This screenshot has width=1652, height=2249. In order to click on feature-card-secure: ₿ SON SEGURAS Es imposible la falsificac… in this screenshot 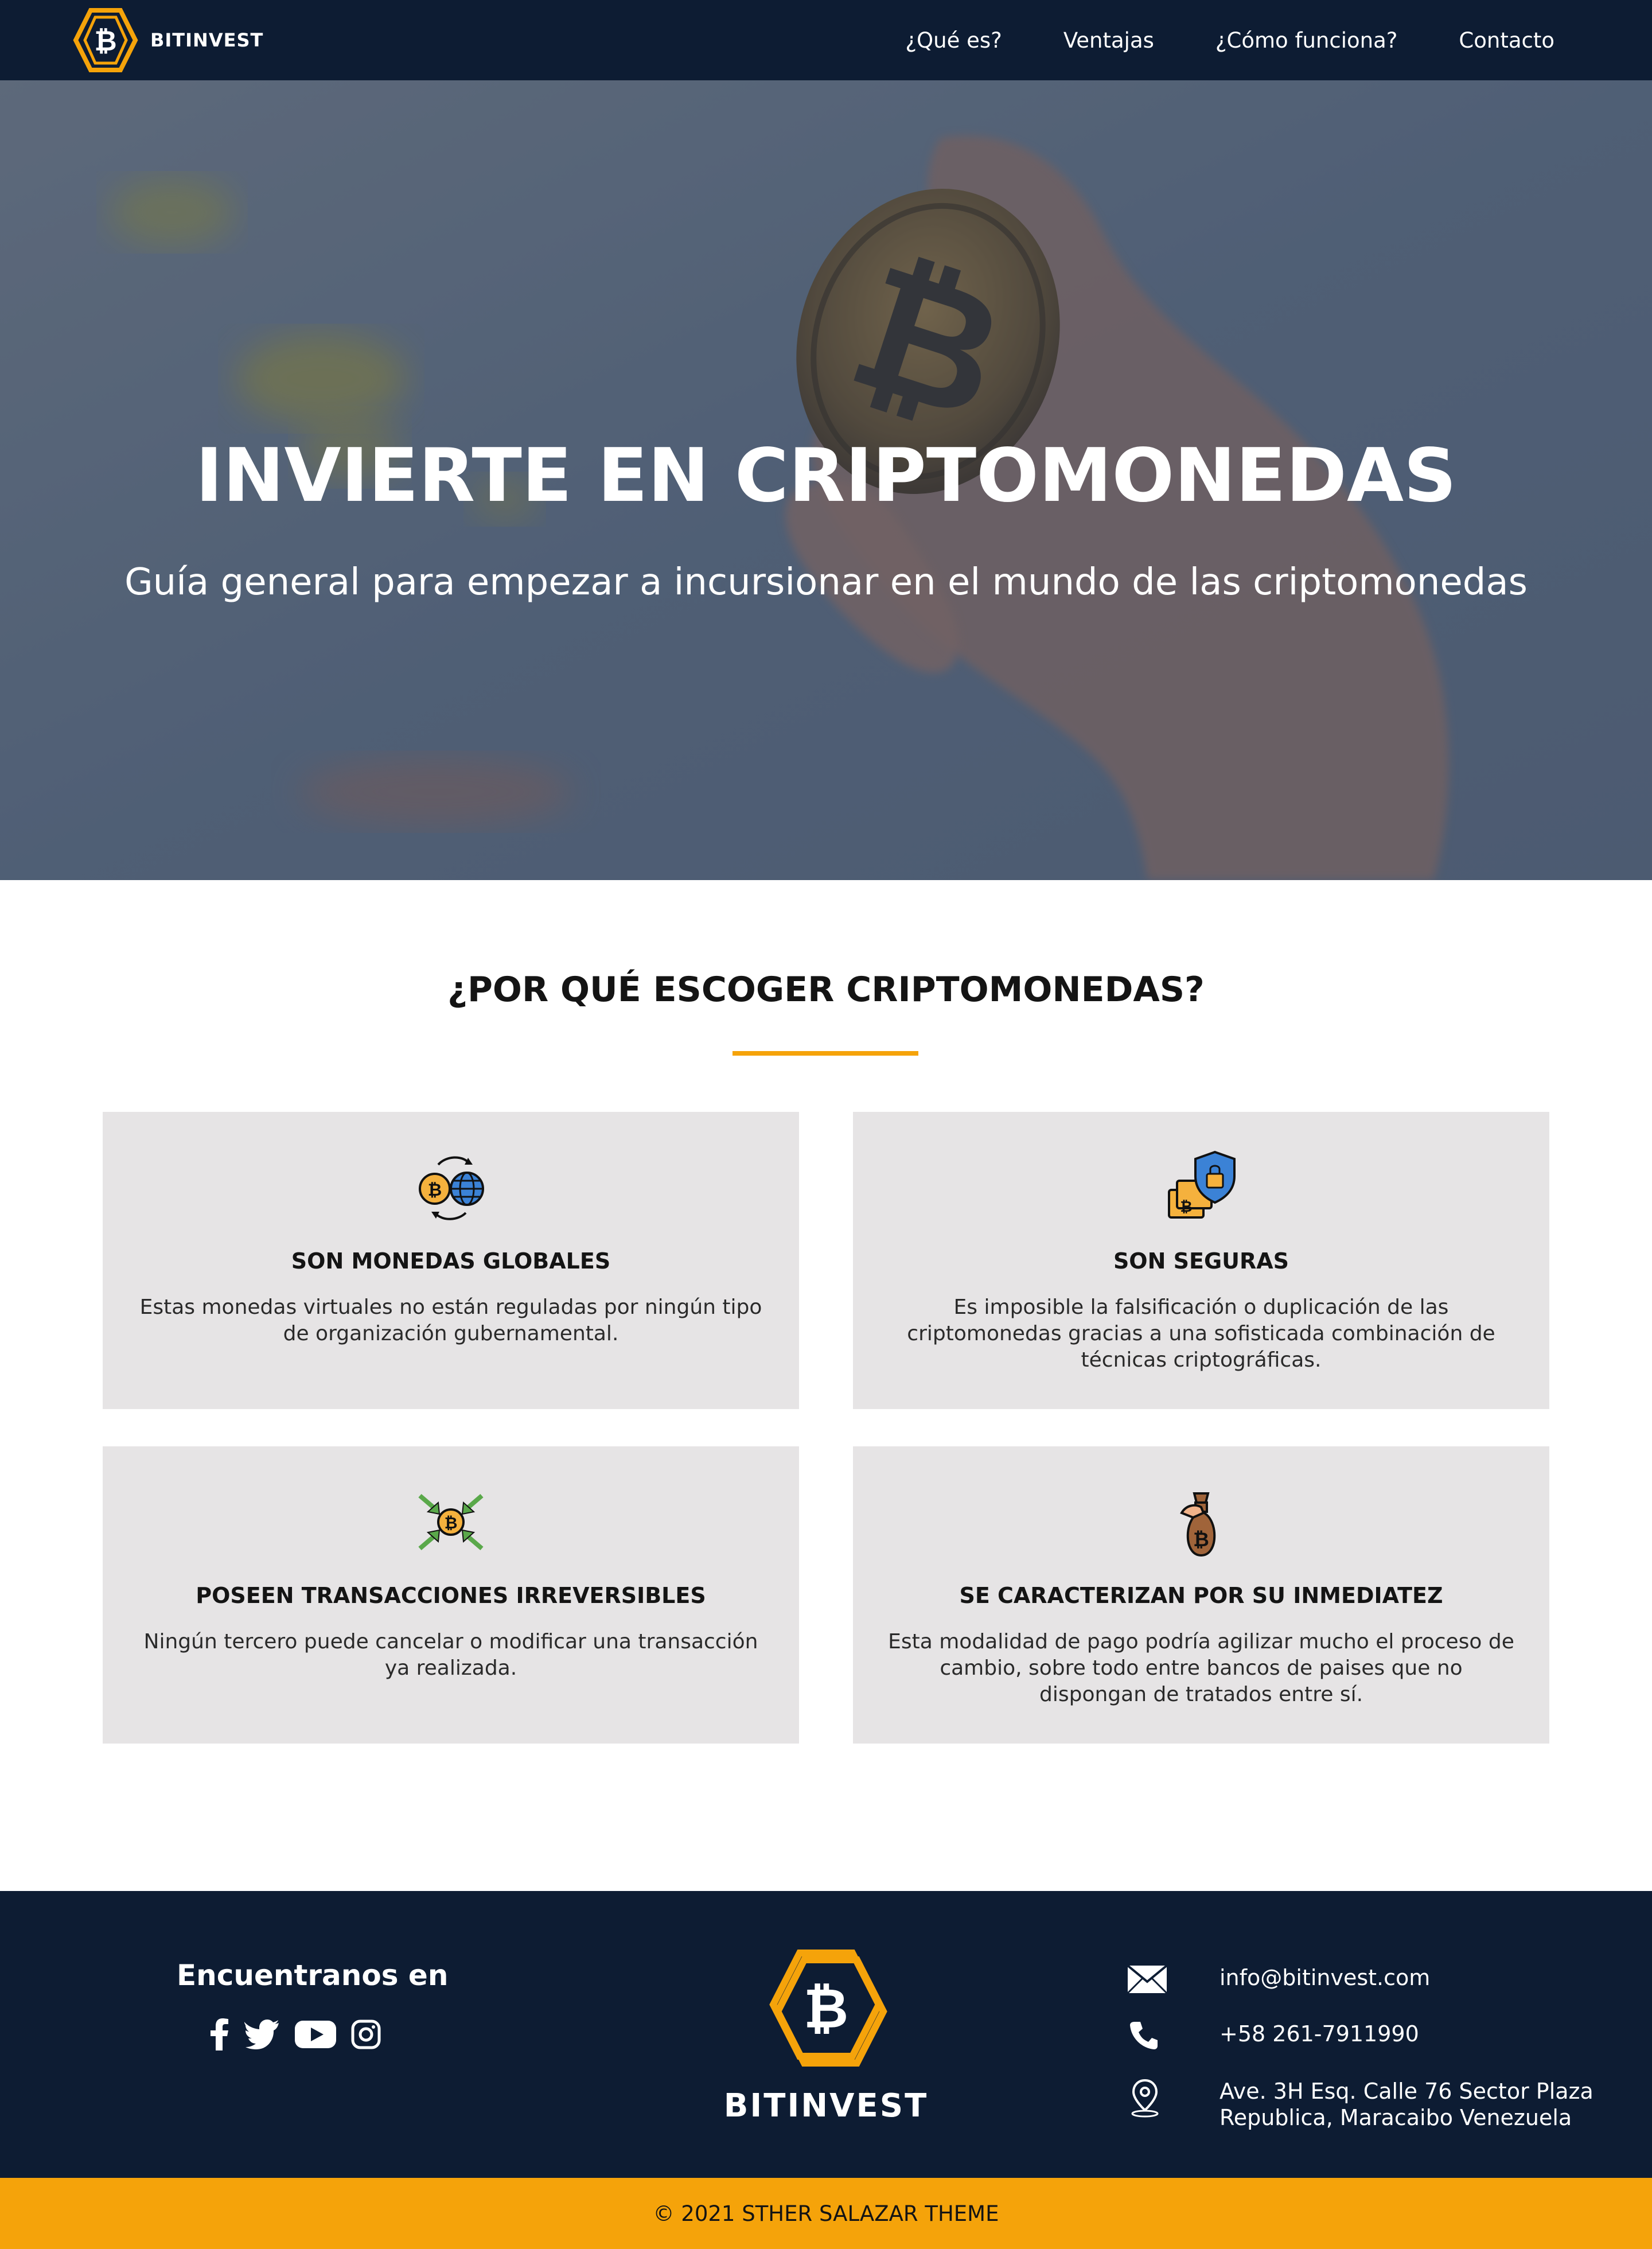, I will do `click(1201, 1260)`.